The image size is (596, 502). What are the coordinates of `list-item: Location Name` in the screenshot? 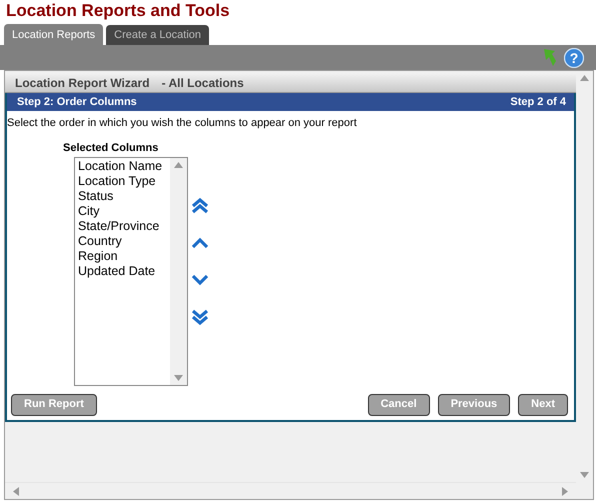 It's located at (124, 166).